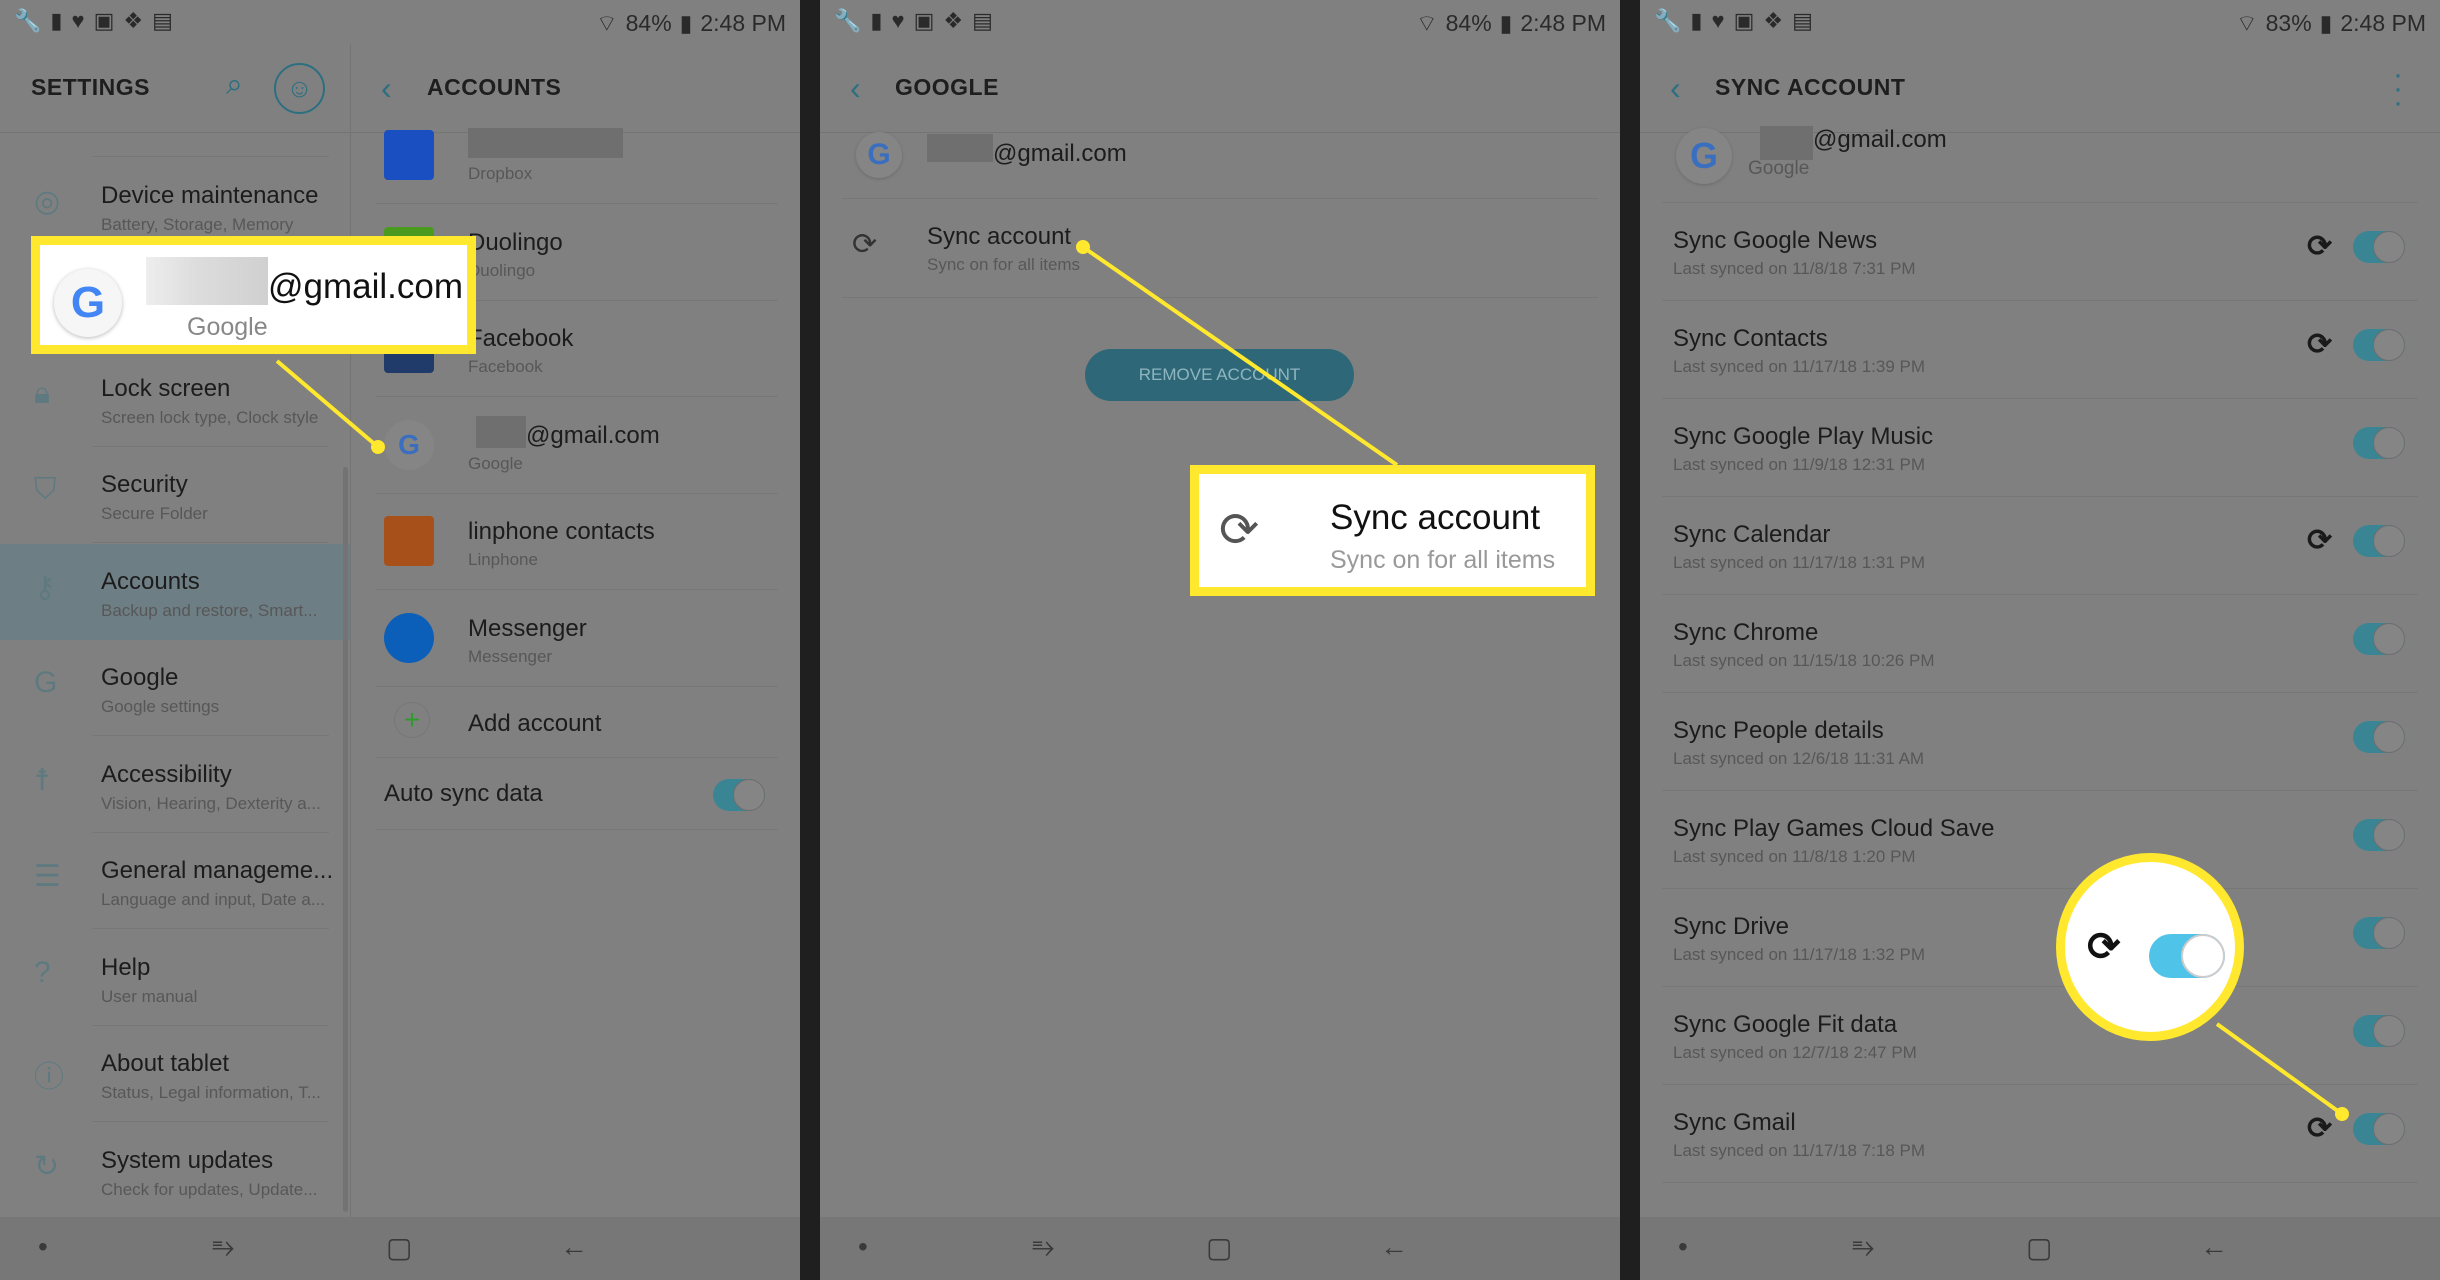 This screenshot has height=1280, width=2440. Describe the element at coordinates (409, 541) in the screenshot. I see `linphone-icon` at that location.